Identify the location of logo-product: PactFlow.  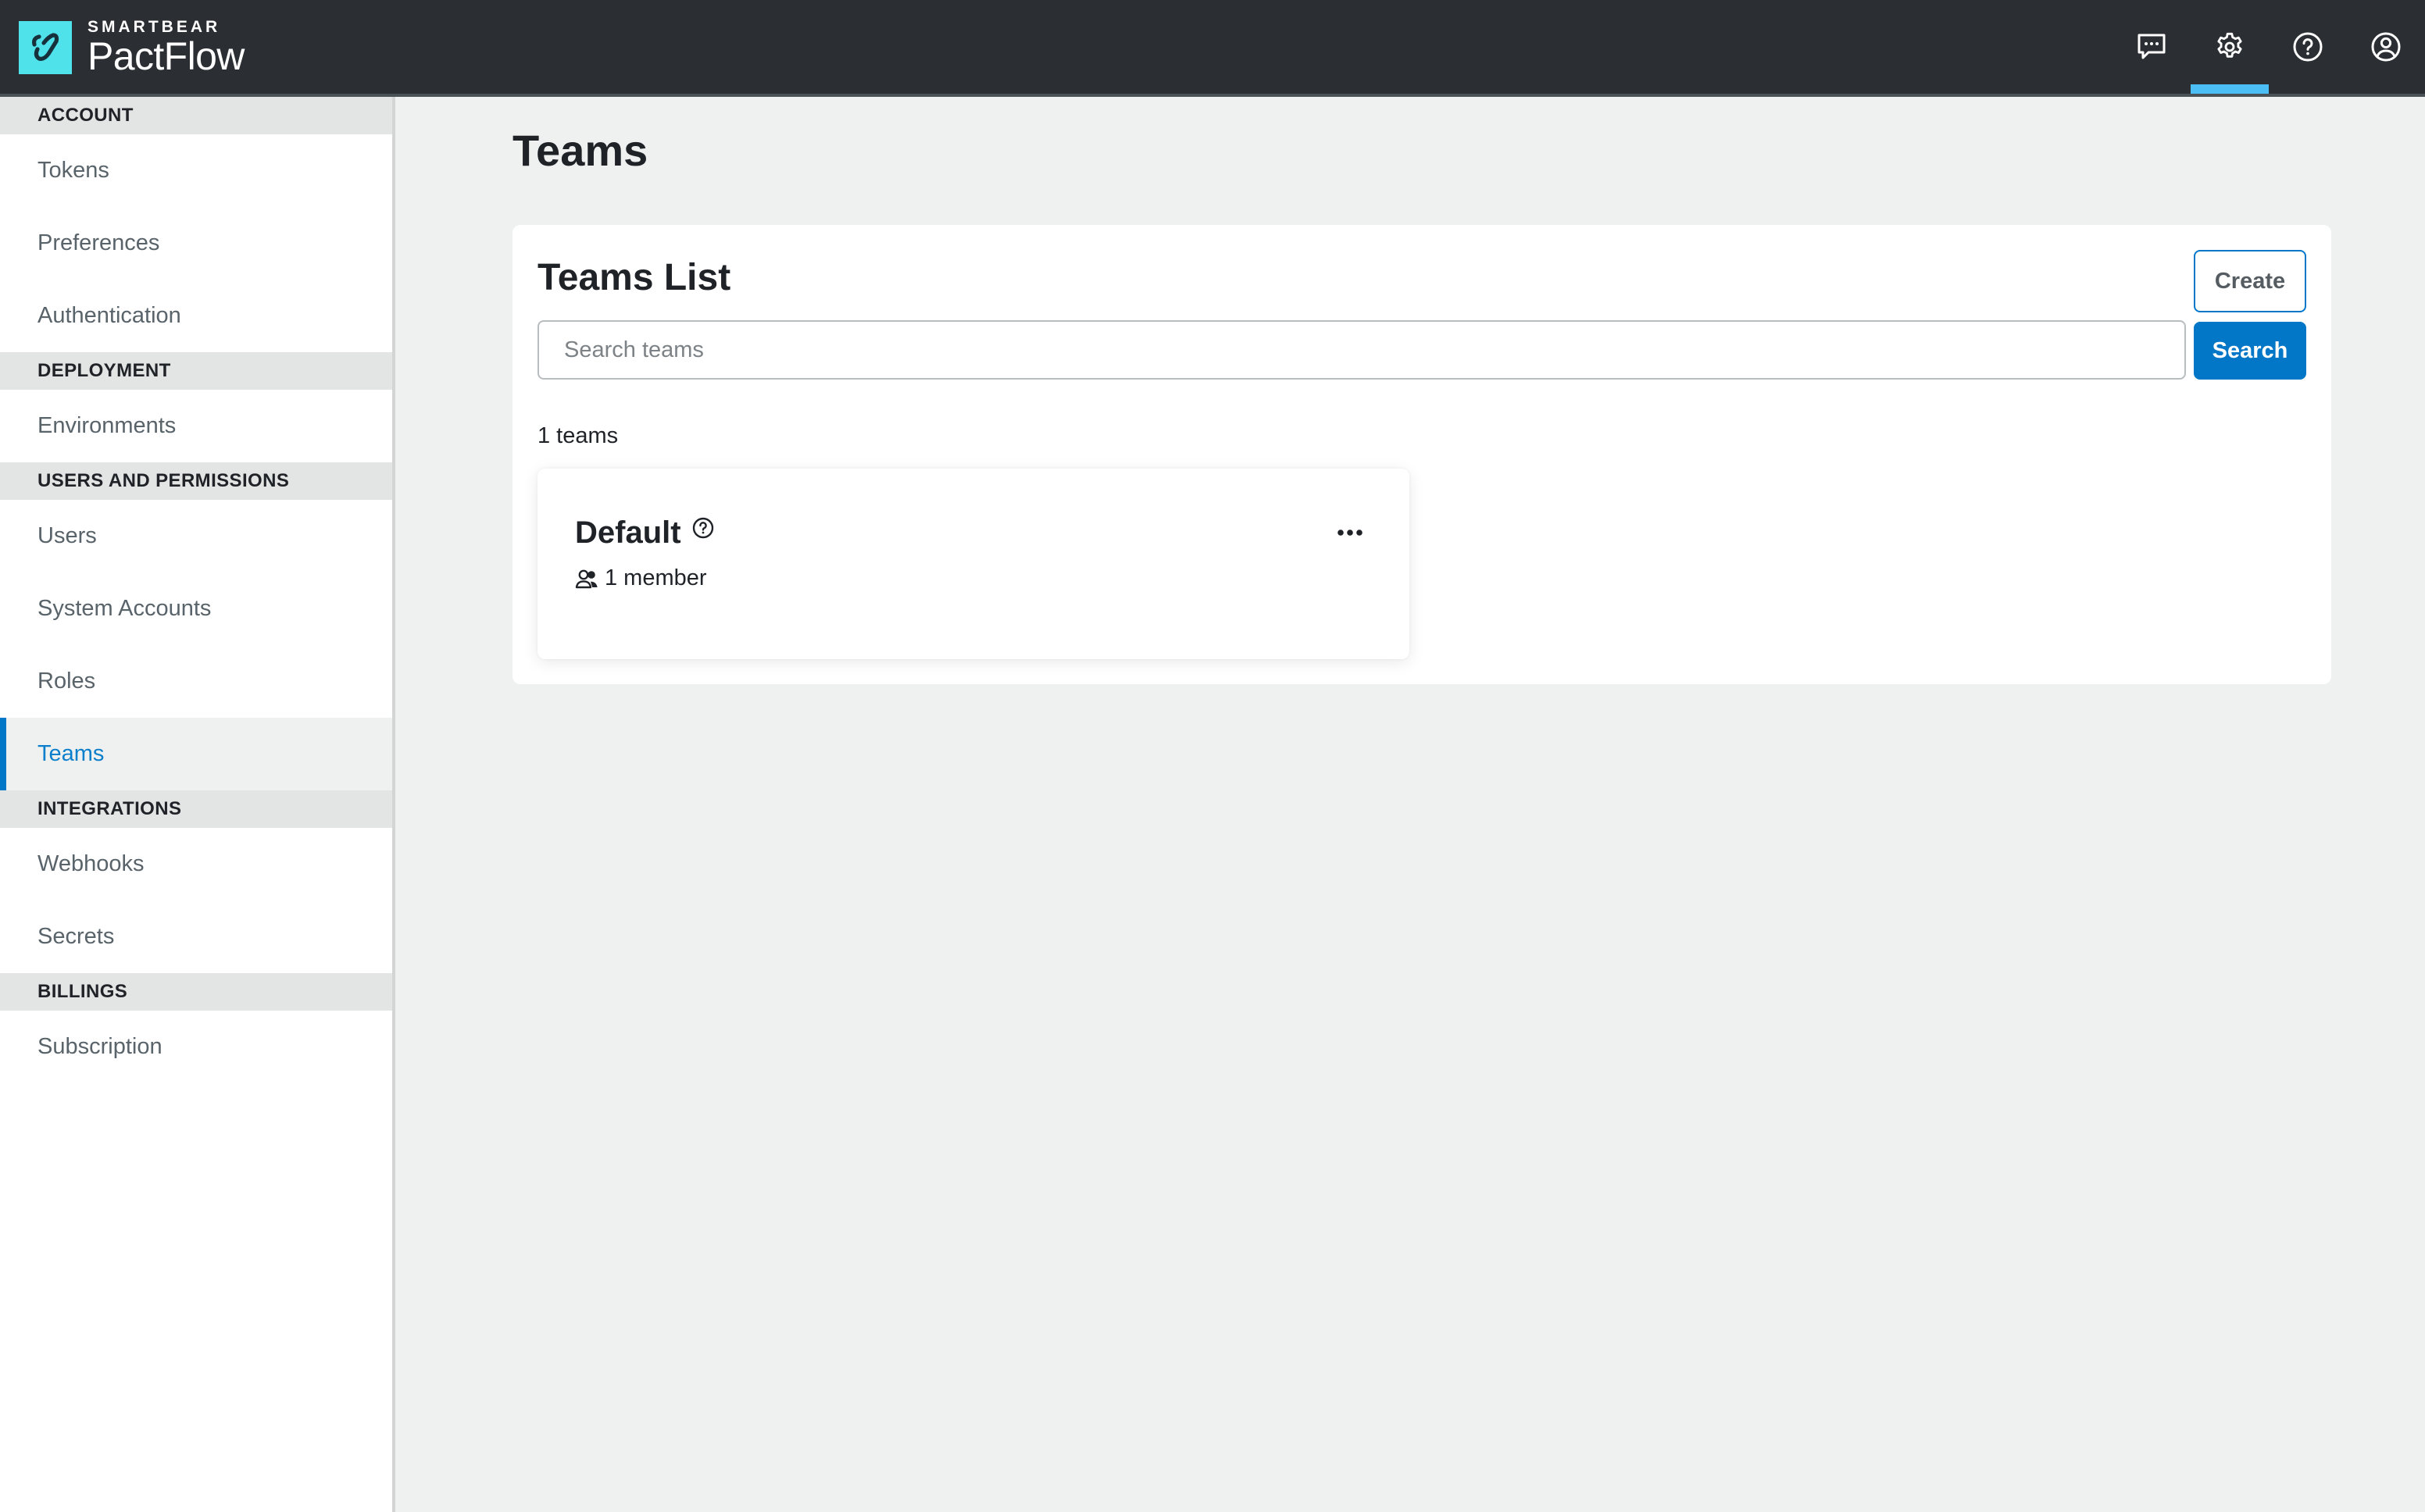
(166, 56).